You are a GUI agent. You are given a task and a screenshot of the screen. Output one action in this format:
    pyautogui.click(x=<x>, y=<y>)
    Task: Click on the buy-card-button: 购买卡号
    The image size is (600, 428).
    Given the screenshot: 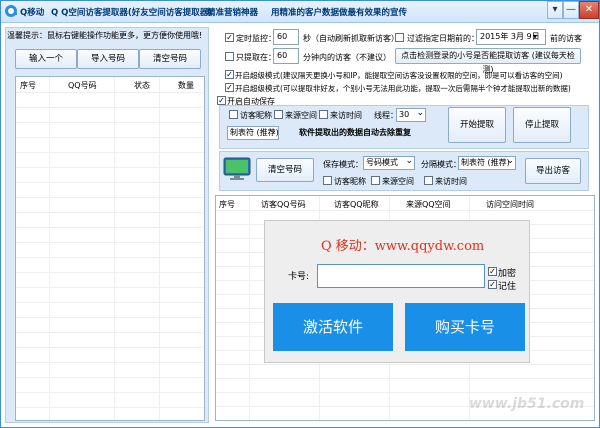 What is the action you would take?
    pyautogui.click(x=465, y=327)
    